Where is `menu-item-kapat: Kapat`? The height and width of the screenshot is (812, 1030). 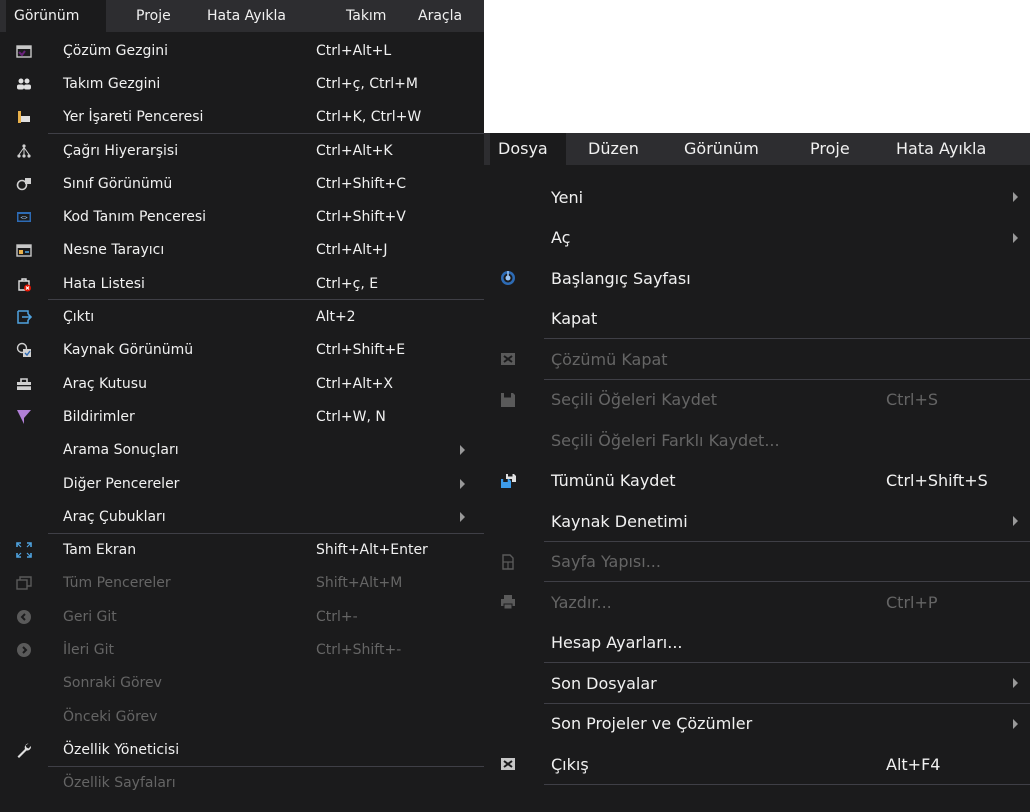
menu-item-kapat: Kapat is located at coordinates (757, 319).